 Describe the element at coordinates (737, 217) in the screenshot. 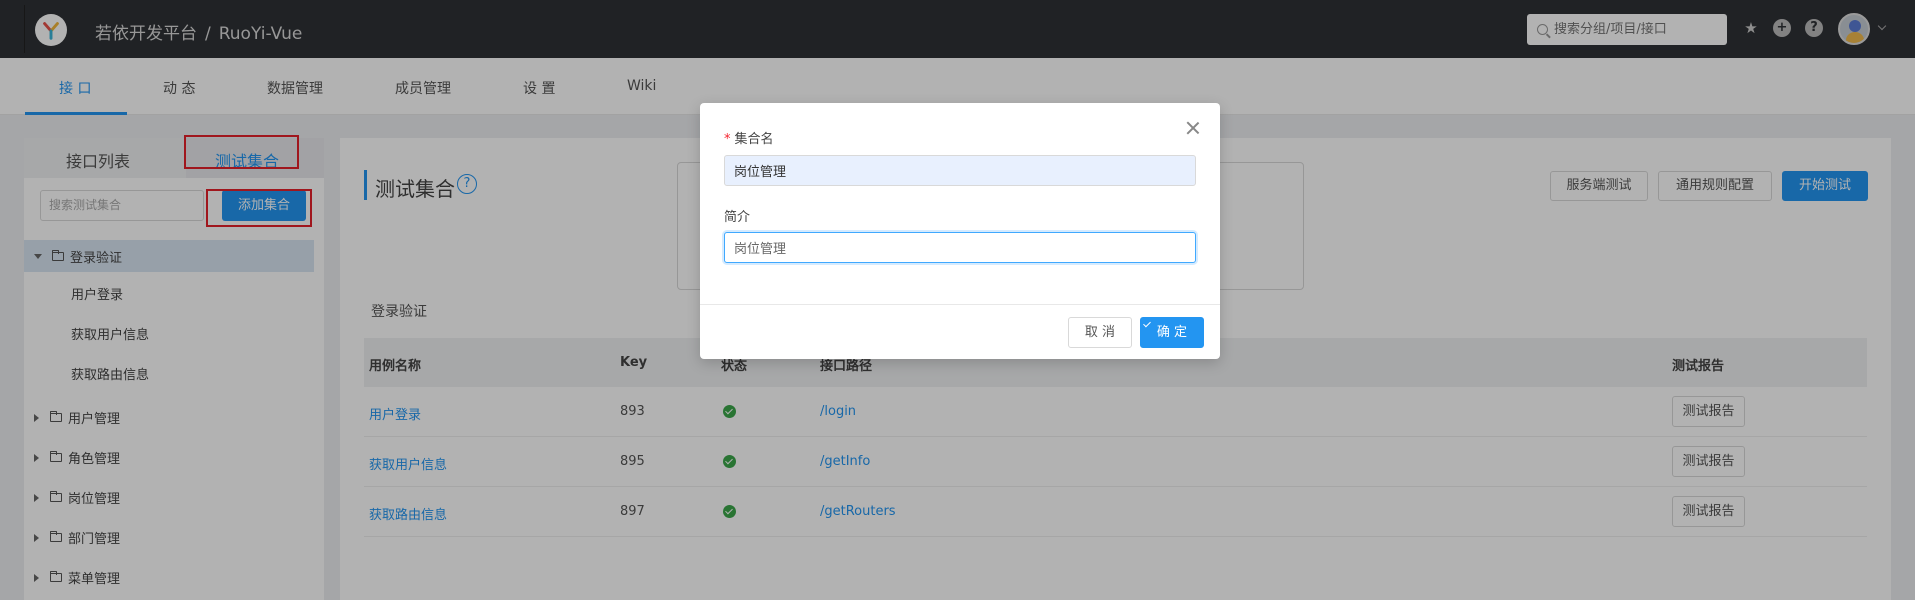

I see `description-label: 简介` at that location.